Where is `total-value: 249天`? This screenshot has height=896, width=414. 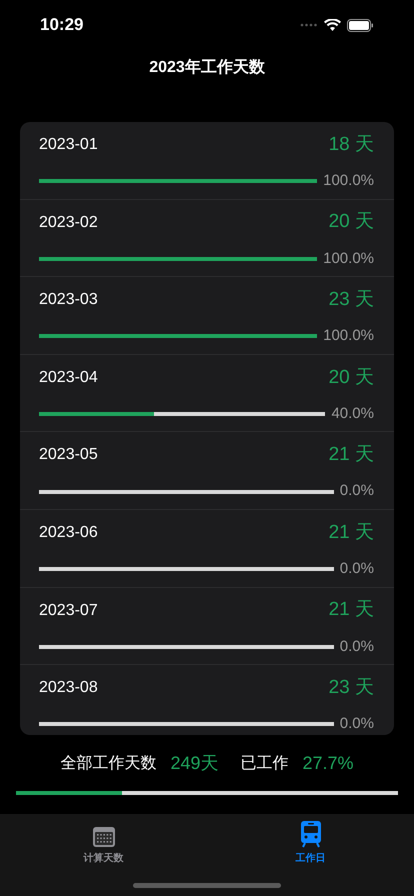
total-value: 249天 is located at coordinates (194, 763).